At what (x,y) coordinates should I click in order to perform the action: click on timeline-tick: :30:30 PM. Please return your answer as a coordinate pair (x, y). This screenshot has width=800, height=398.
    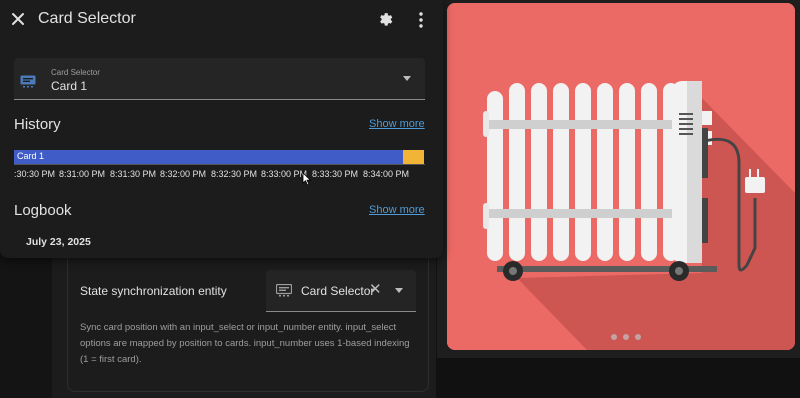
    Looking at the image, I should click on (35, 174).